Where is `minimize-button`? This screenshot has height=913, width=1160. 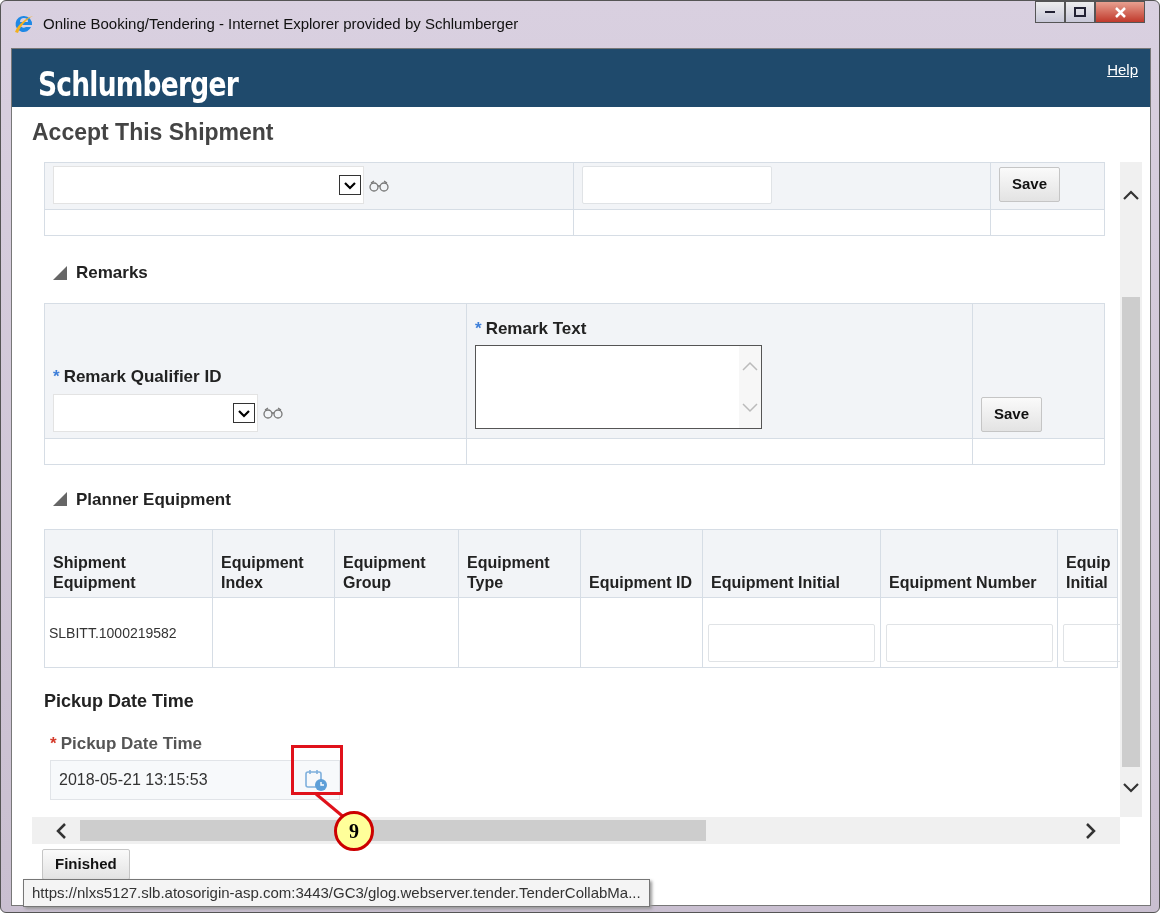 minimize-button is located at coordinates (1050, 12).